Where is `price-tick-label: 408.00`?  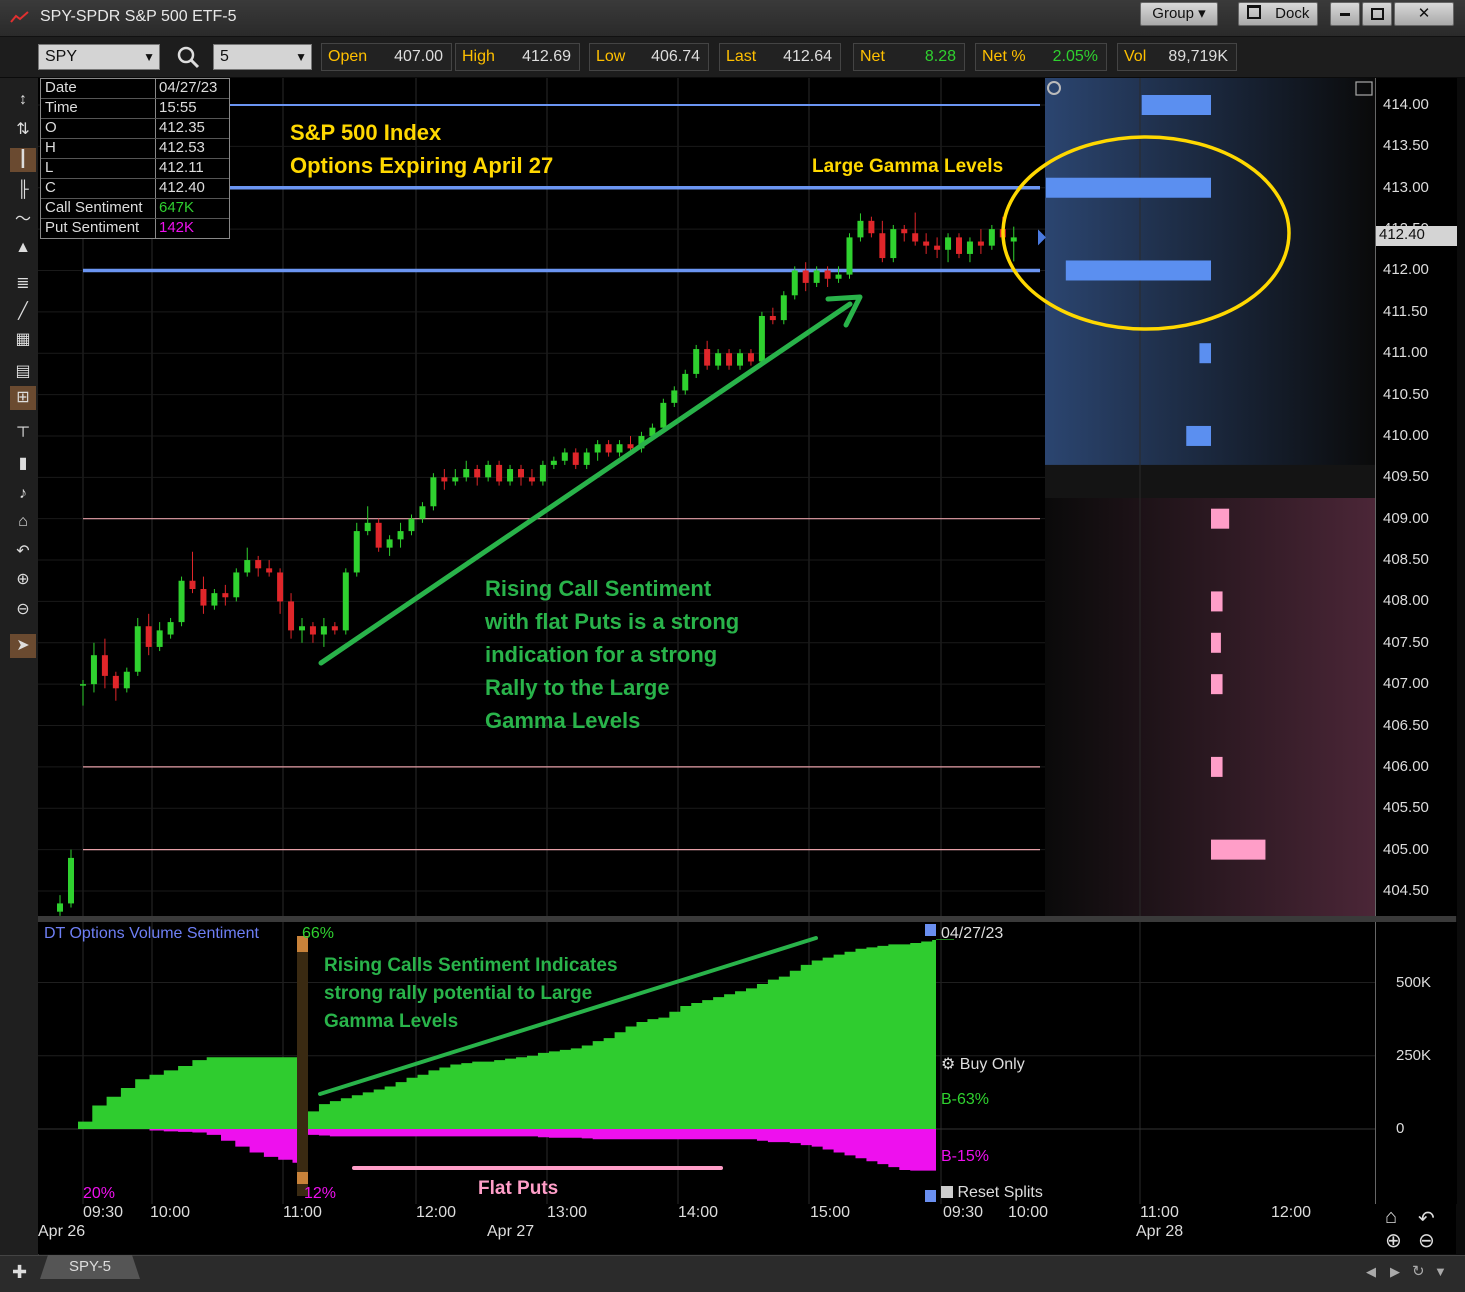
price-tick-label: 408.00 is located at coordinates (1406, 601).